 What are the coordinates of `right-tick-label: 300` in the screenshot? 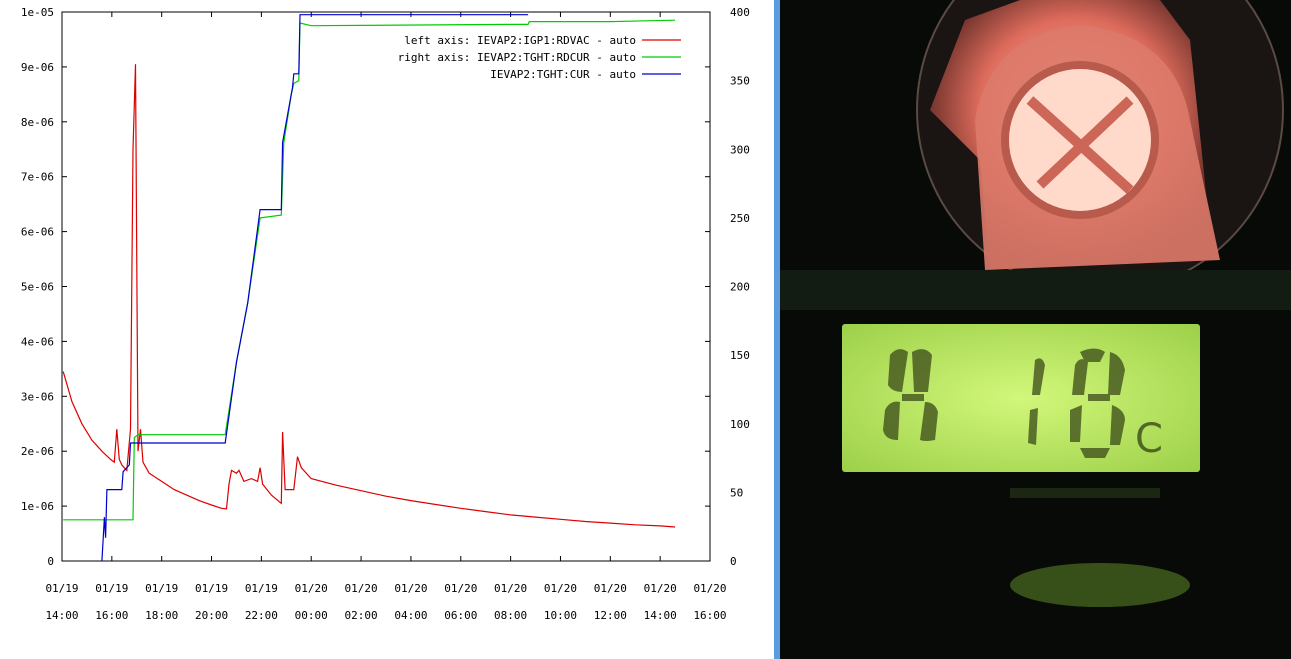 It's located at (740, 149).